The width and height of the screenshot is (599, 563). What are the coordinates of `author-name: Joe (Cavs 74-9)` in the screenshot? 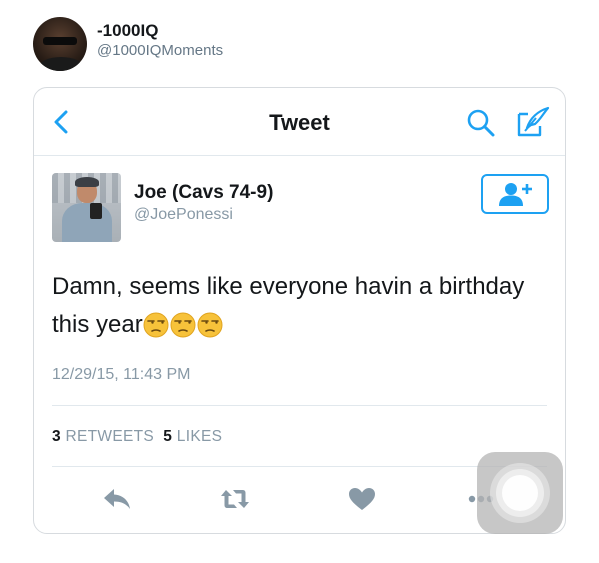 It's located at (203, 193).